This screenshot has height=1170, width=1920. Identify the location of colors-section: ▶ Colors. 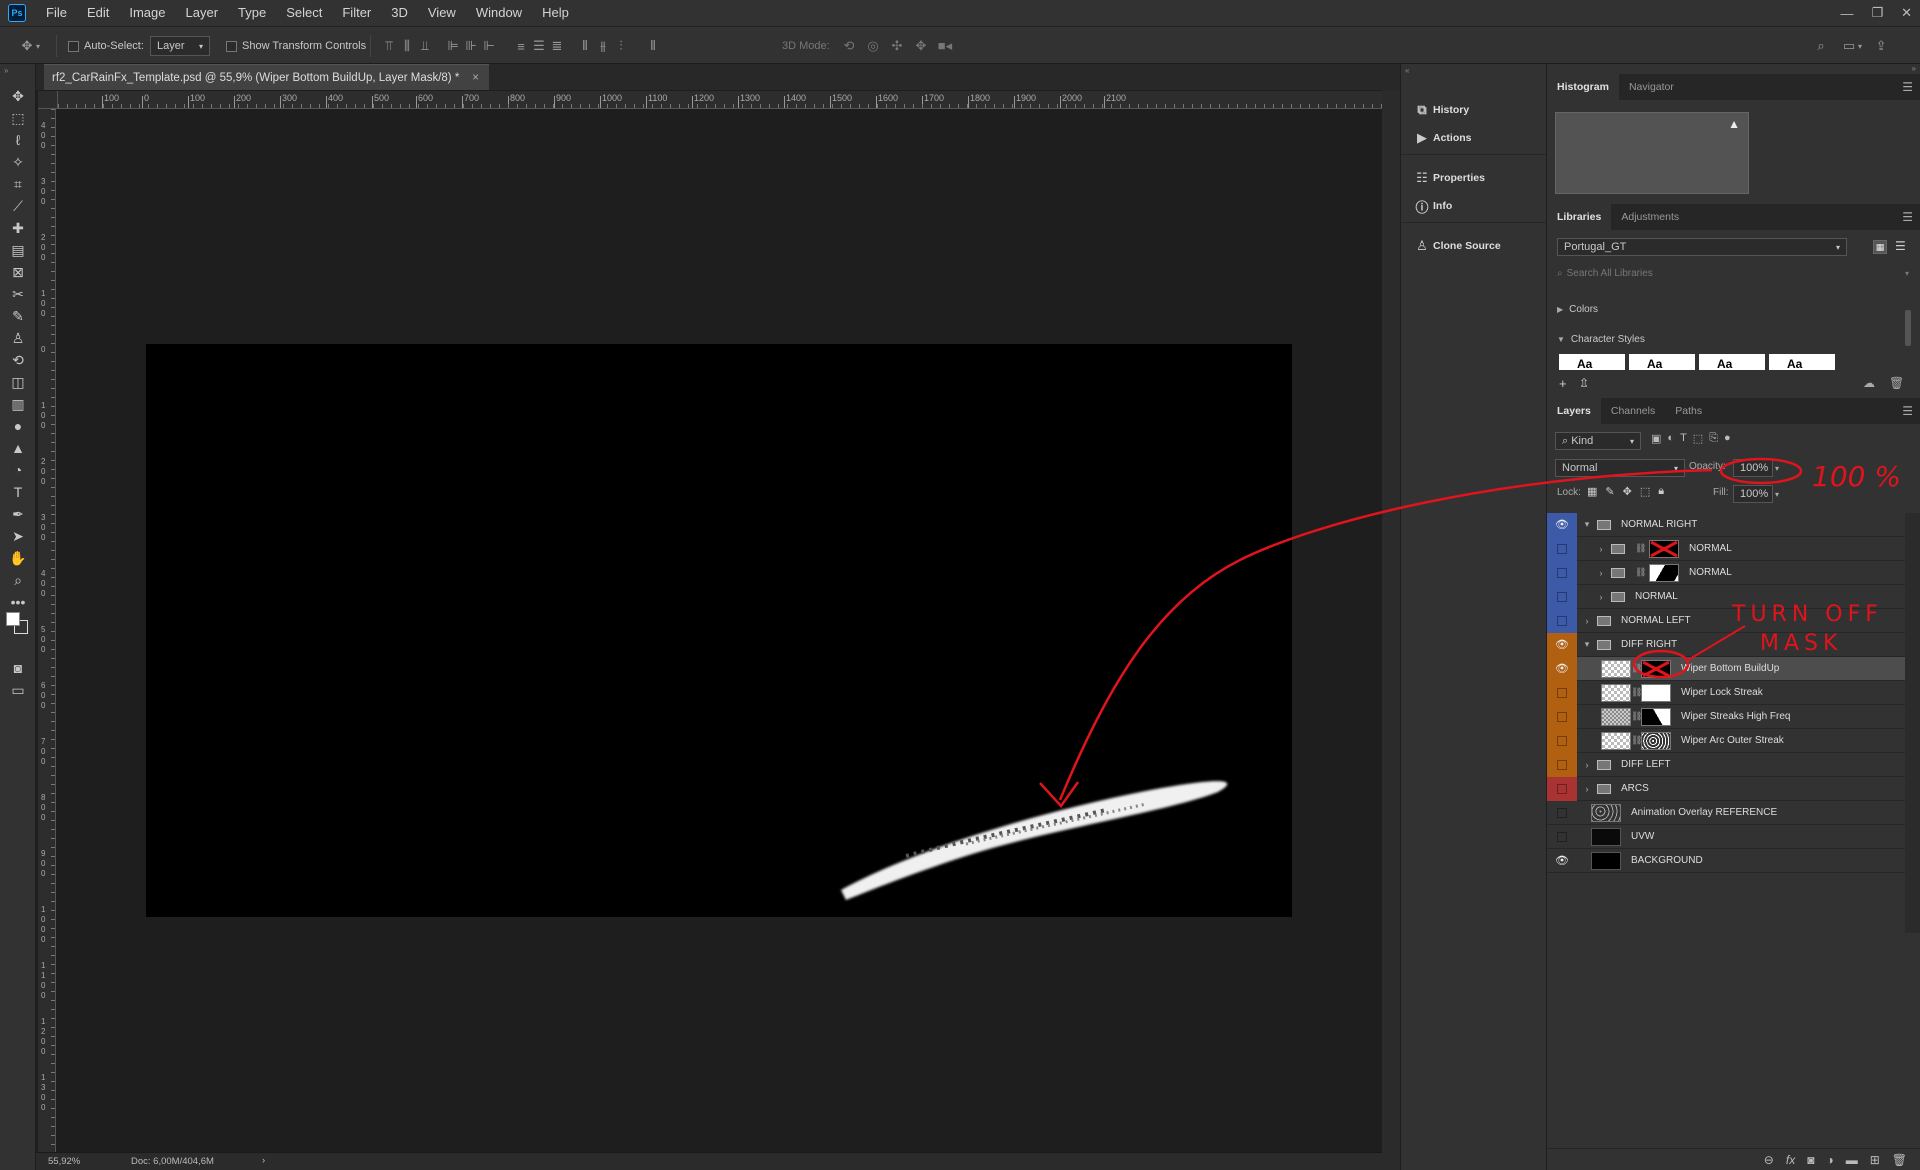
(1577, 309).